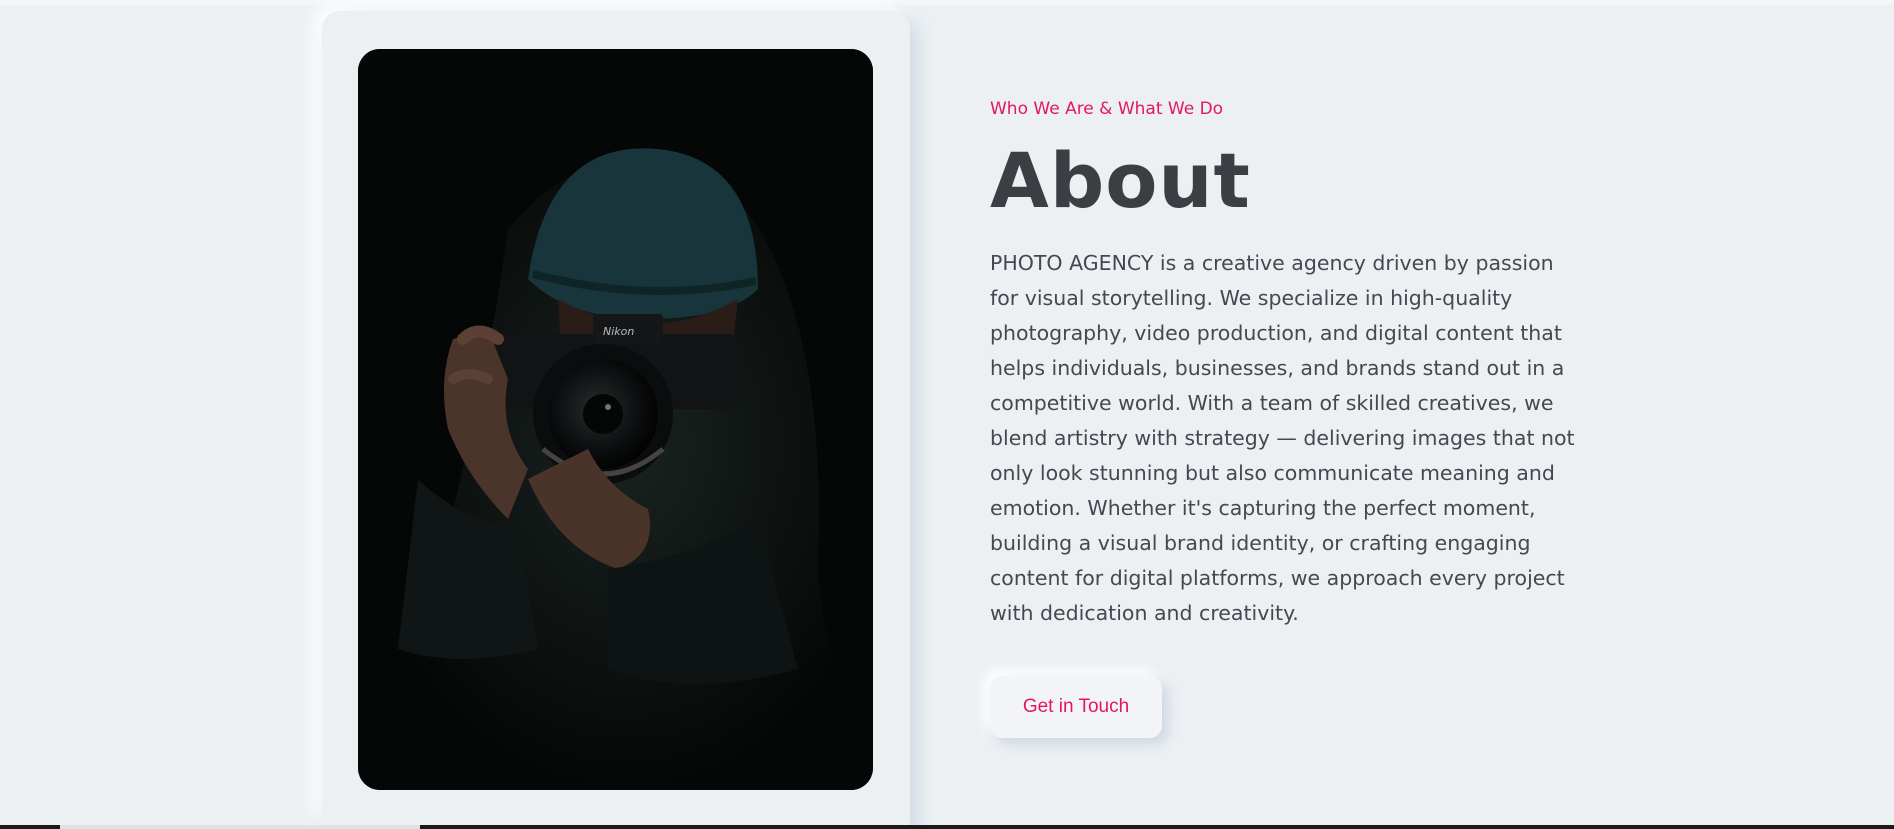  What do you see at coordinates (1120, 180) in the screenshot?
I see `section-title: About` at bounding box center [1120, 180].